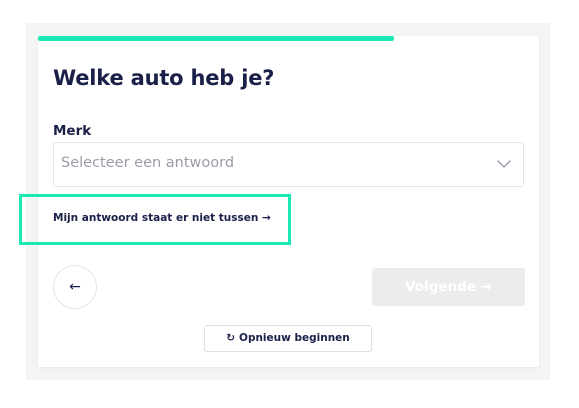  What do you see at coordinates (155, 219) in the screenshot?
I see `highlight-box` at bounding box center [155, 219].